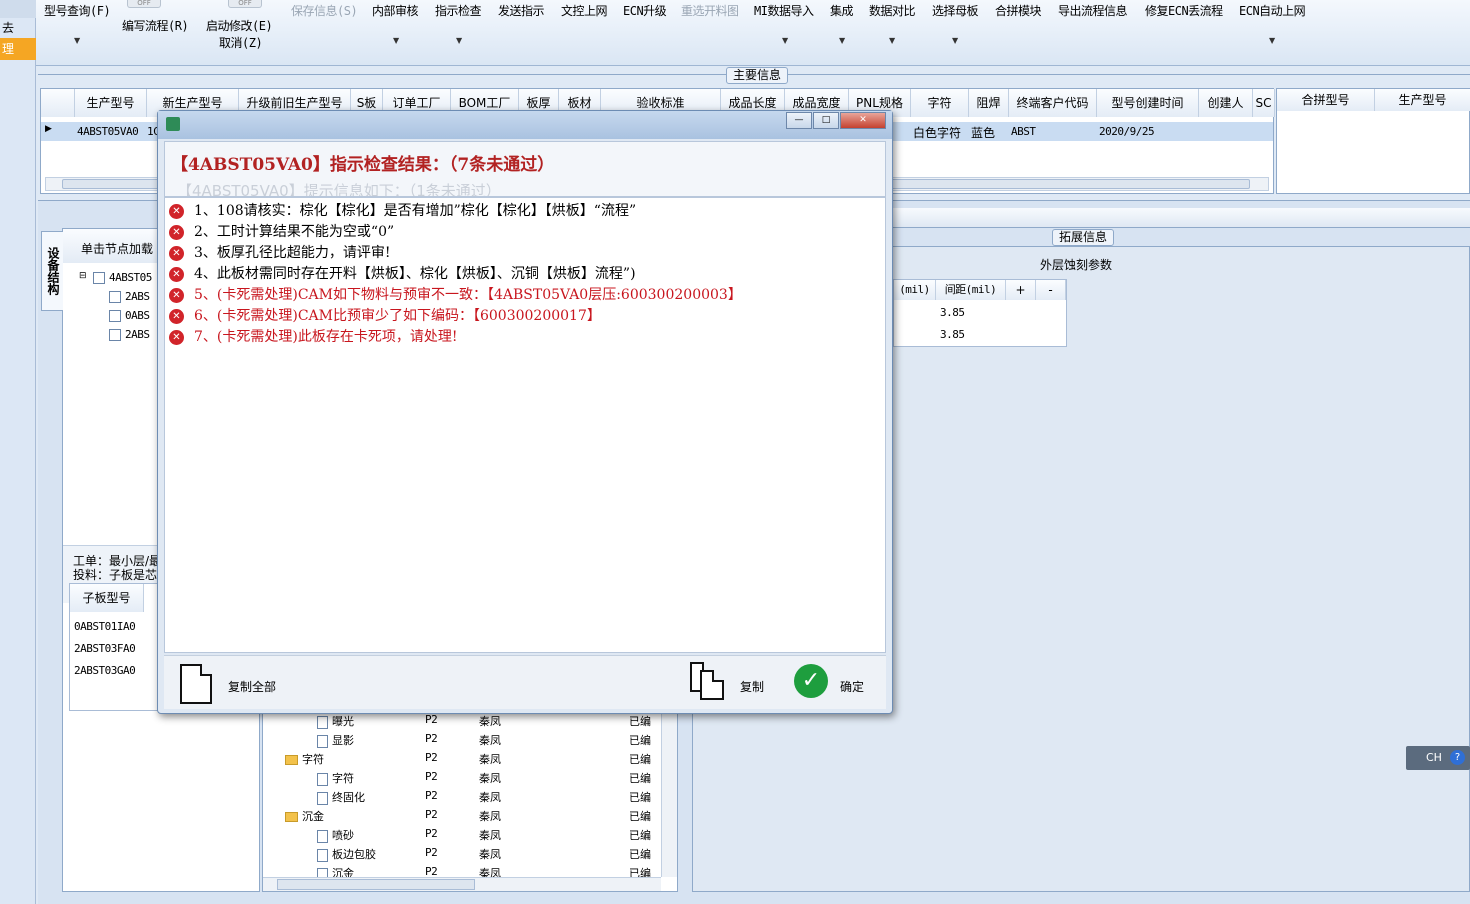 This screenshot has height=904, width=1470. What do you see at coordinates (281, 231) in the screenshot?
I see `result-item: ✕ 2、工时计算结果不能为空或“0”` at bounding box center [281, 231].